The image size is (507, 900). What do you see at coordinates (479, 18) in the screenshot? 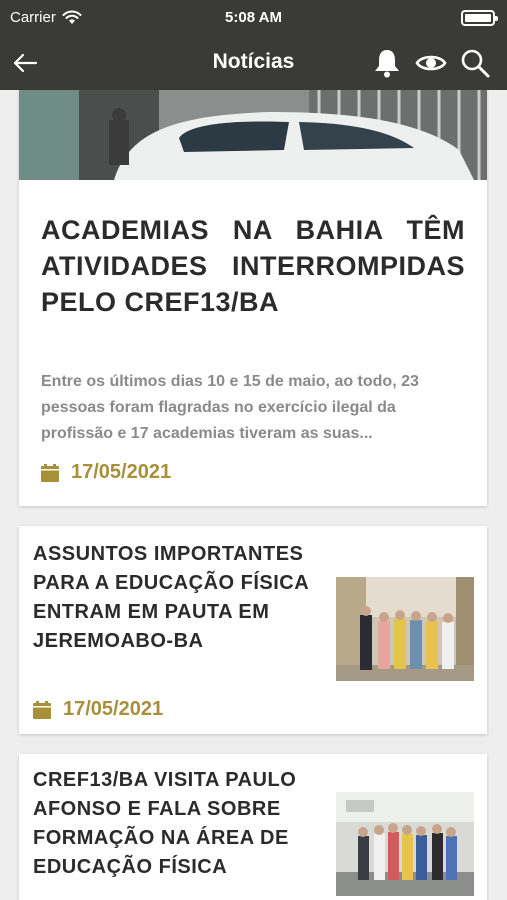
I see `battery-icon` at bounding box center [479, 18].